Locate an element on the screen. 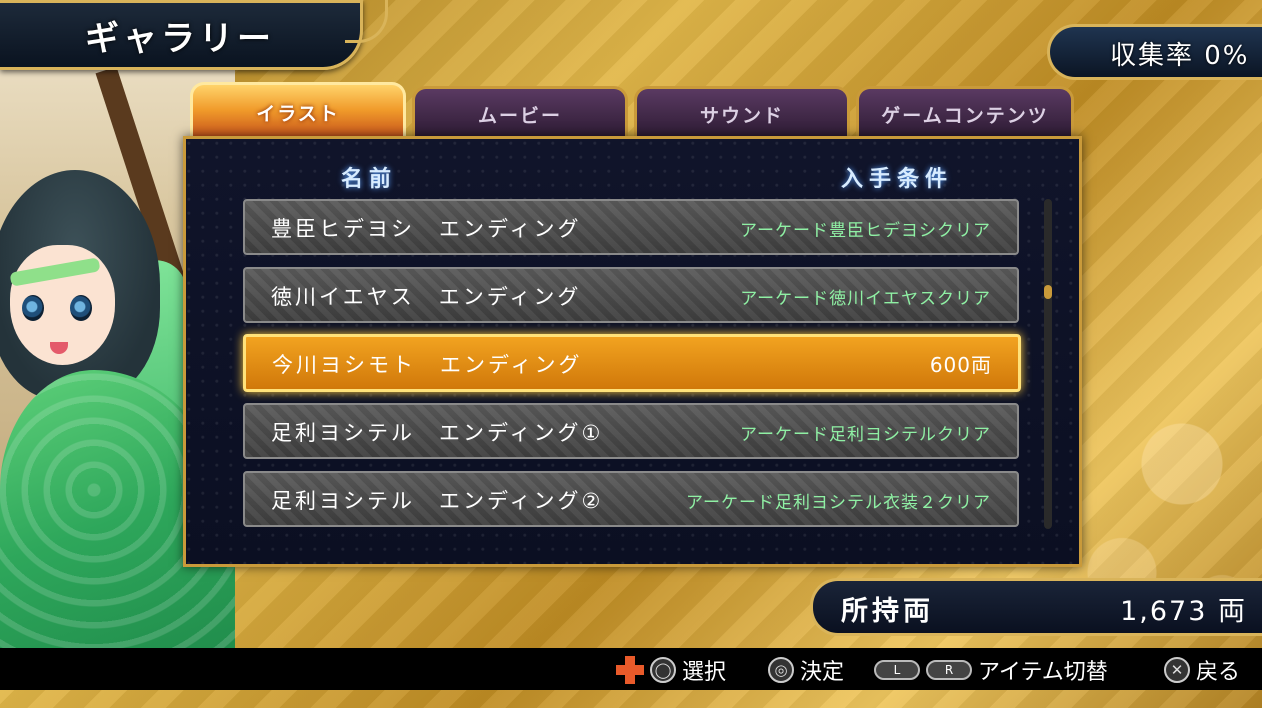  hint-switch-item: L R アイテム切替 is located at coordinates (991, 670).